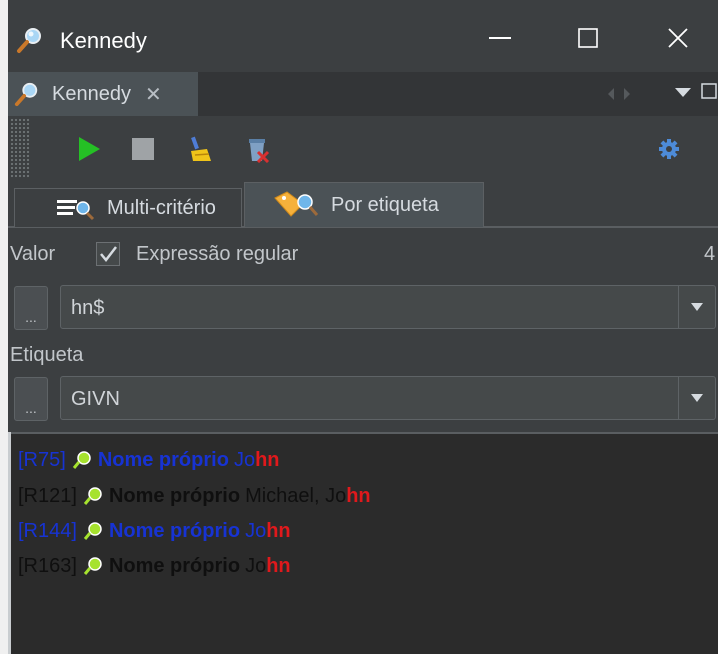 This screenshot has height=654, width=718. I want to click on tab-multi-criteria: Multi-critério, so click(128, 207).